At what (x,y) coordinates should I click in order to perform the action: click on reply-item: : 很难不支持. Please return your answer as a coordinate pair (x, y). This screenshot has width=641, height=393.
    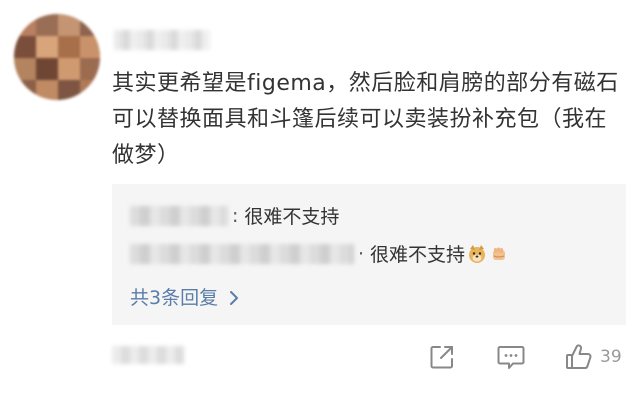
    Looking at the image, I should click on (234, 215).